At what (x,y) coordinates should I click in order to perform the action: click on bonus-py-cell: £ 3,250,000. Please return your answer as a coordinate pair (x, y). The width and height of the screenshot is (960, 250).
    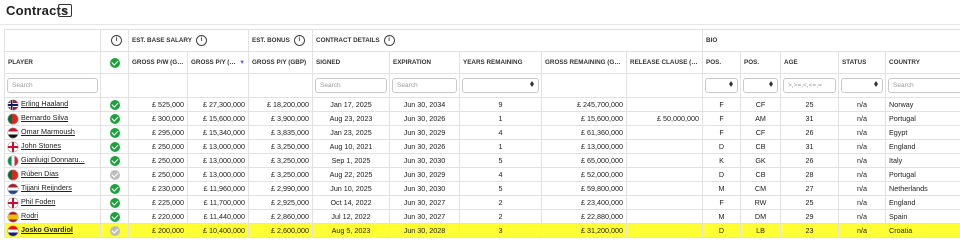
    Looking at the image, I should click on (281, 146).